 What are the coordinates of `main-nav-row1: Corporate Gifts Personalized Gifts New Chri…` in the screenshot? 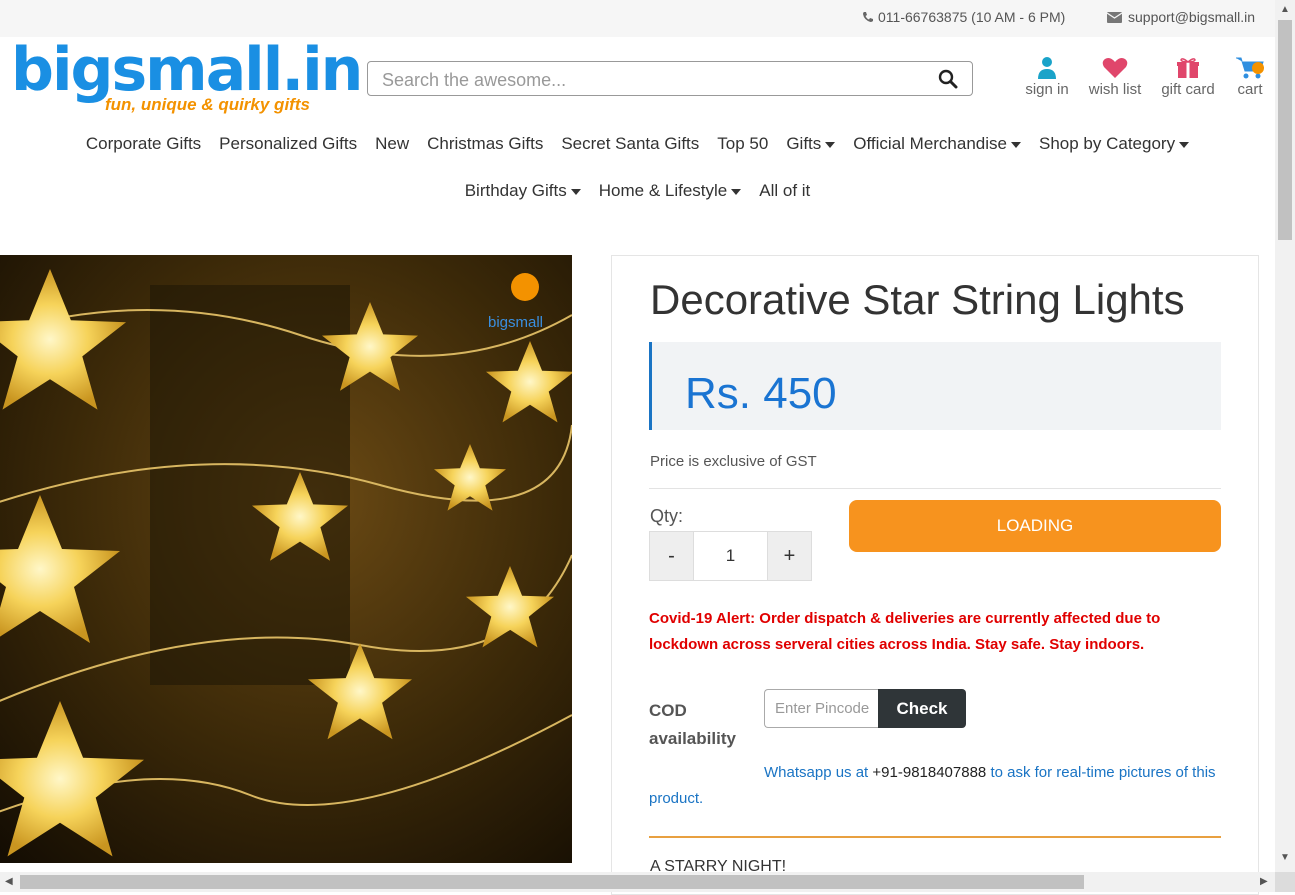 It's located at (637, 144).